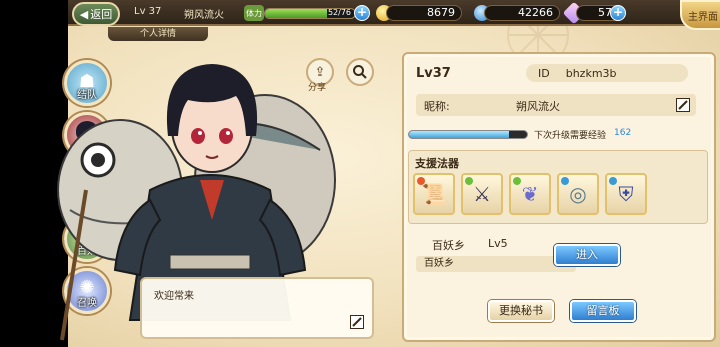 This screenshot has width=720, height=347. I want to click on gold-counter: 8679, so click(424, 13).